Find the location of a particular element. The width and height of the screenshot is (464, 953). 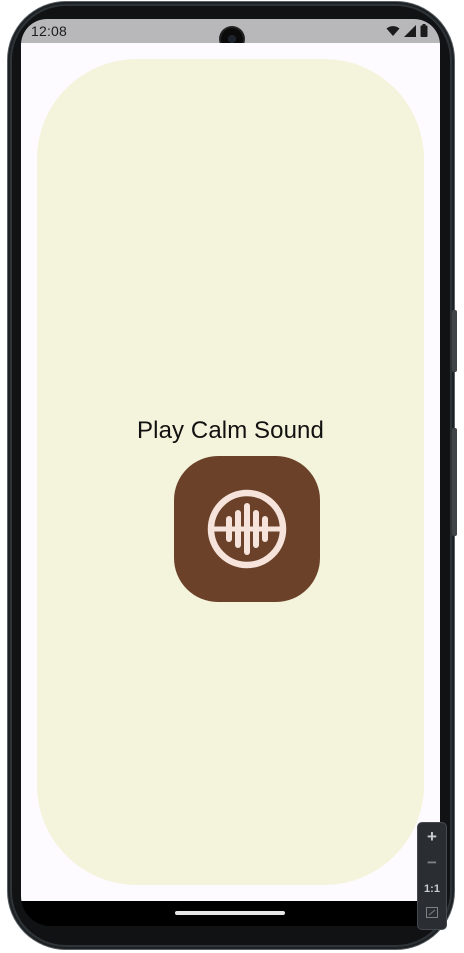

power-button is located at coordinates (454, 341).